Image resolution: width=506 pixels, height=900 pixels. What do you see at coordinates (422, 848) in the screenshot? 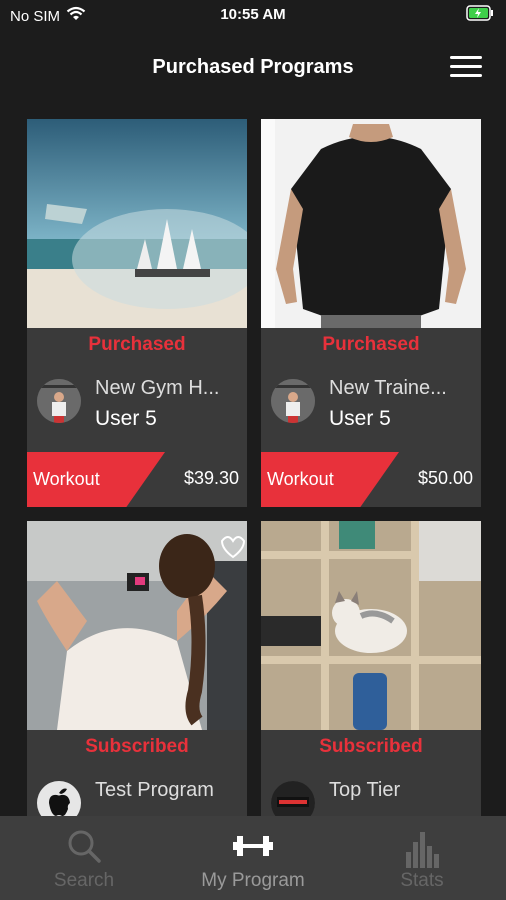
I see `bar-chart-icon` at bounding box center [422, 848].